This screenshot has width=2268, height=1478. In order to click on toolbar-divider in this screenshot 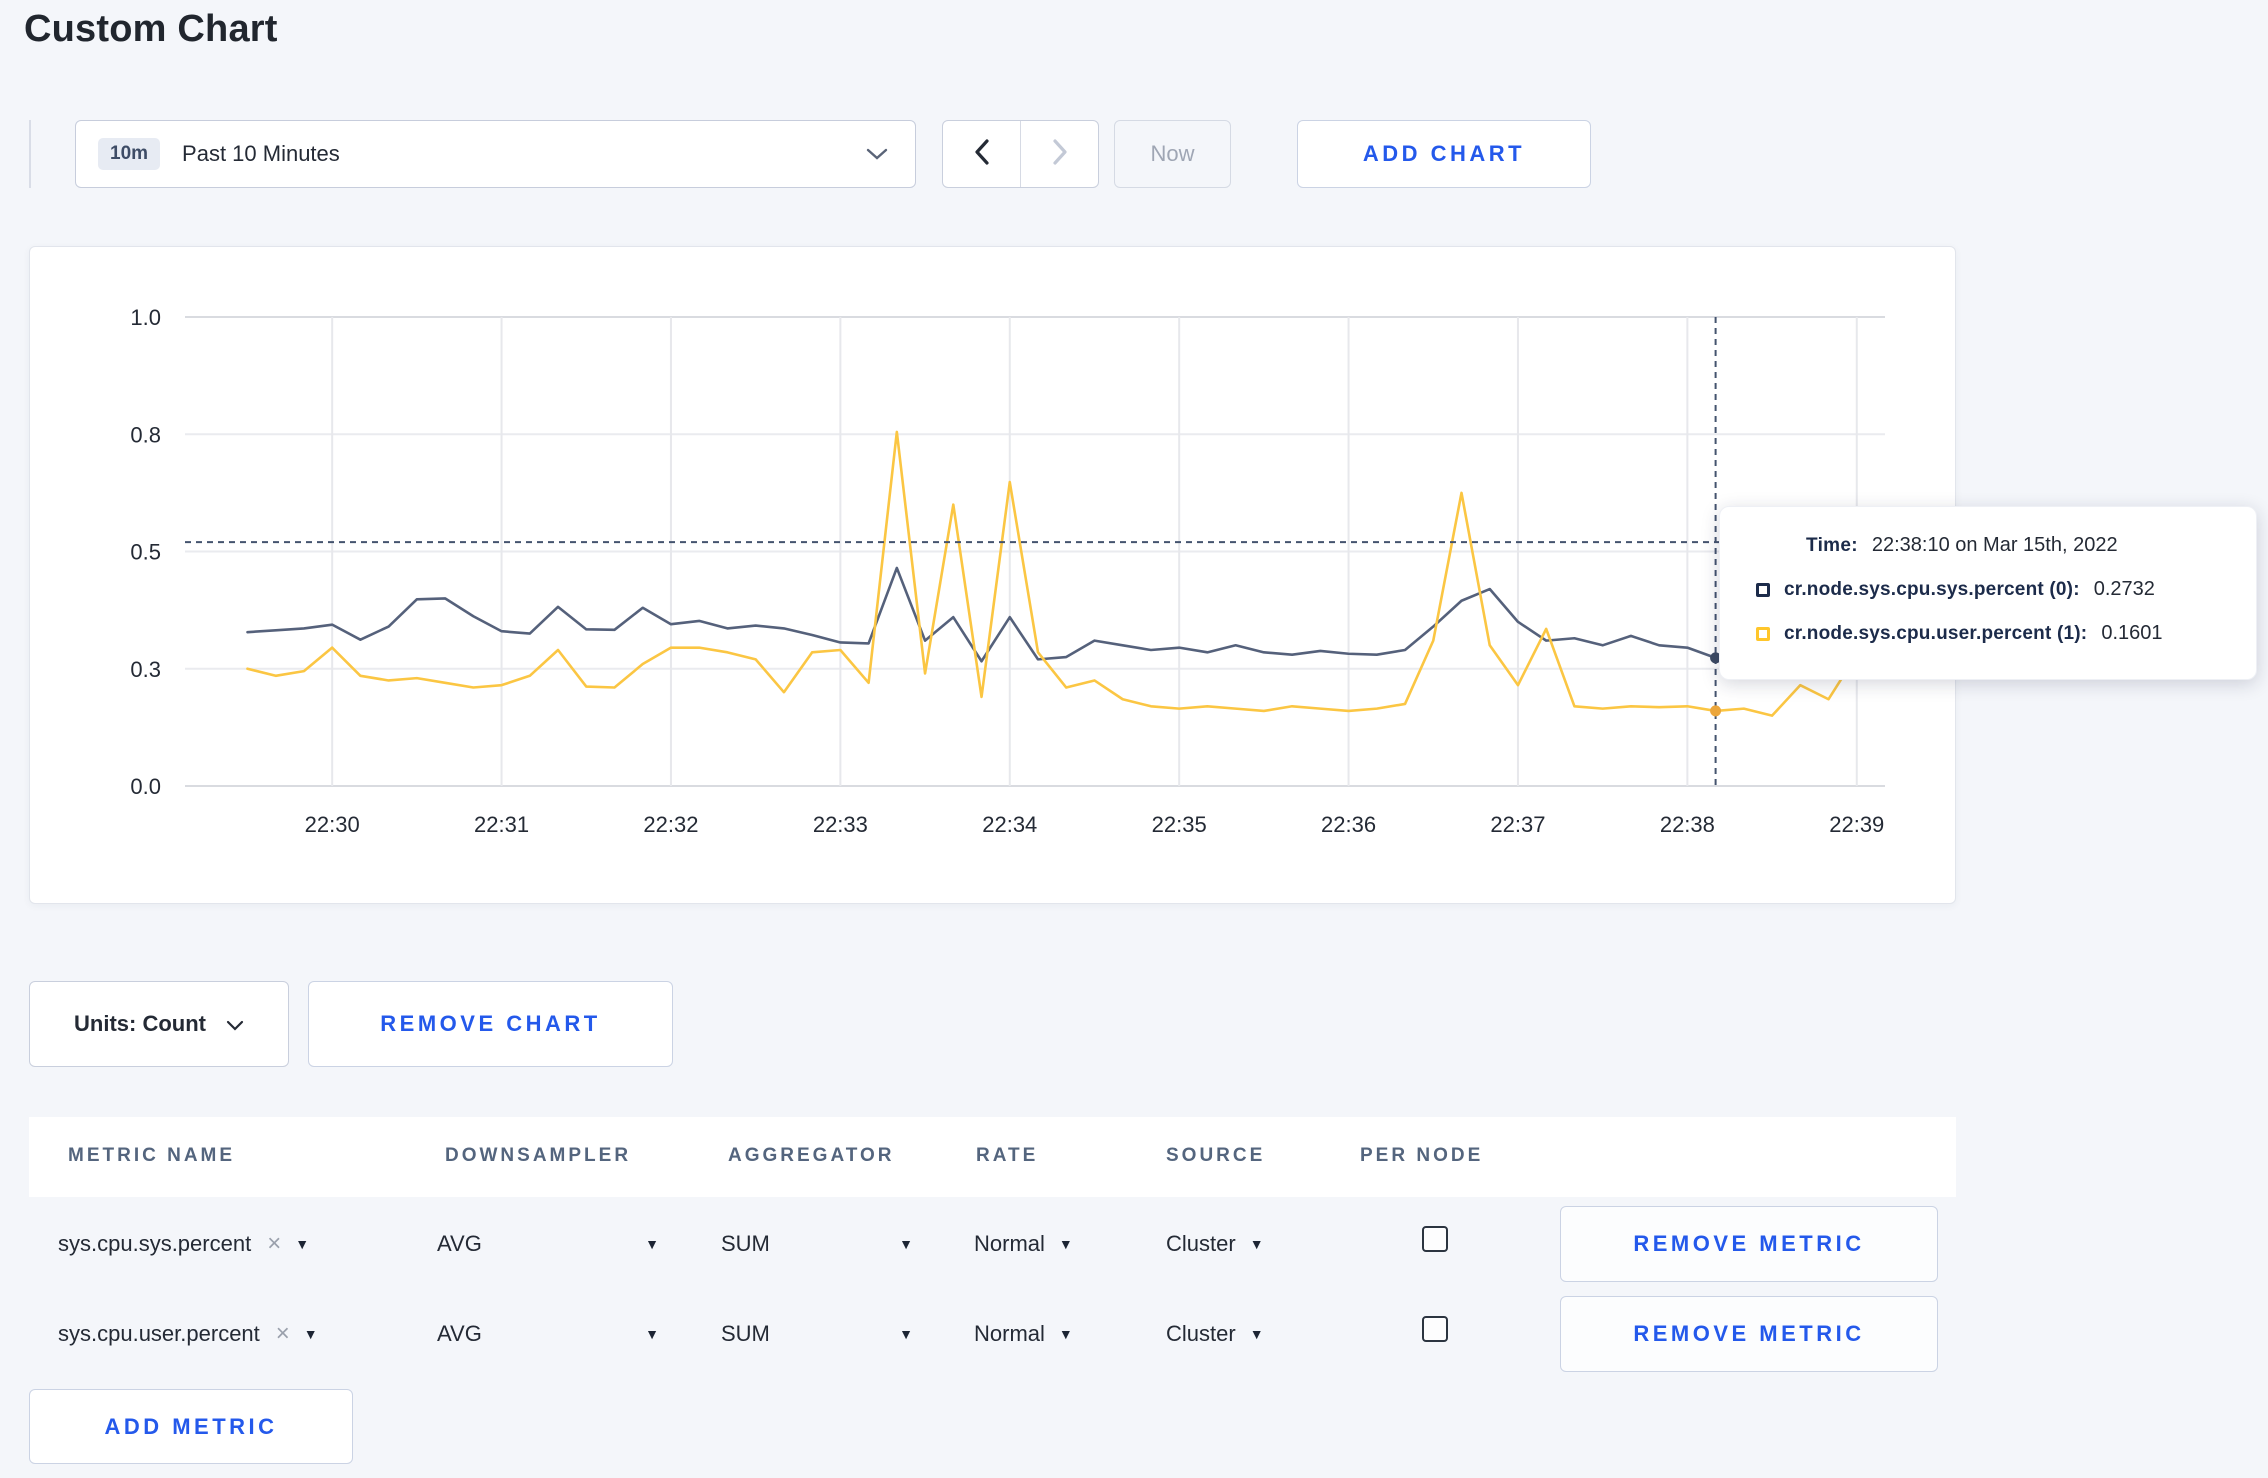, I will do `click(30, 154)`.